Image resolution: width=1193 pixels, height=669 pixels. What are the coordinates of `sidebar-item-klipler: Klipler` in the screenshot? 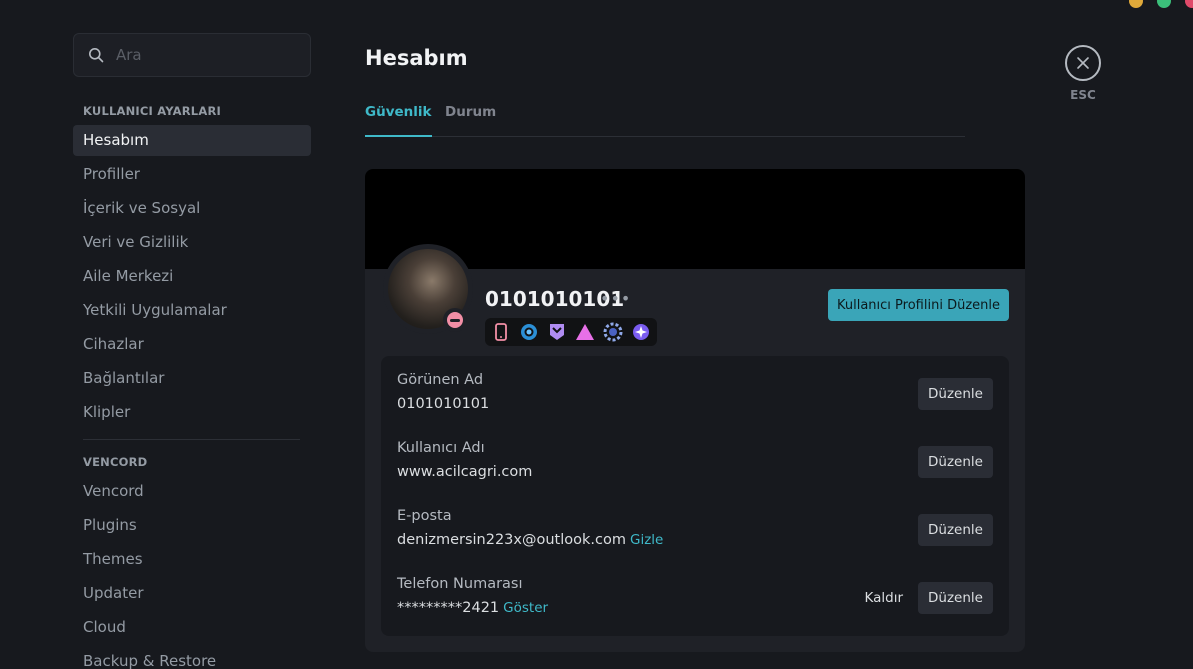 It's located at (192, 412).